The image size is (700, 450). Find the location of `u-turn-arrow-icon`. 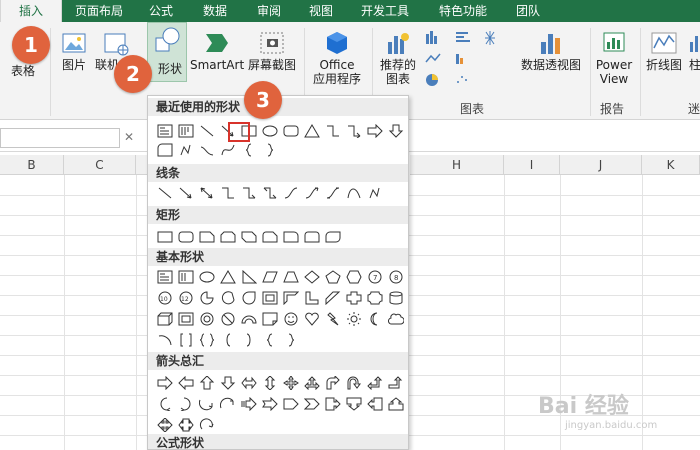

u-turn-arrow-icon is located at coordinates (353, 383).